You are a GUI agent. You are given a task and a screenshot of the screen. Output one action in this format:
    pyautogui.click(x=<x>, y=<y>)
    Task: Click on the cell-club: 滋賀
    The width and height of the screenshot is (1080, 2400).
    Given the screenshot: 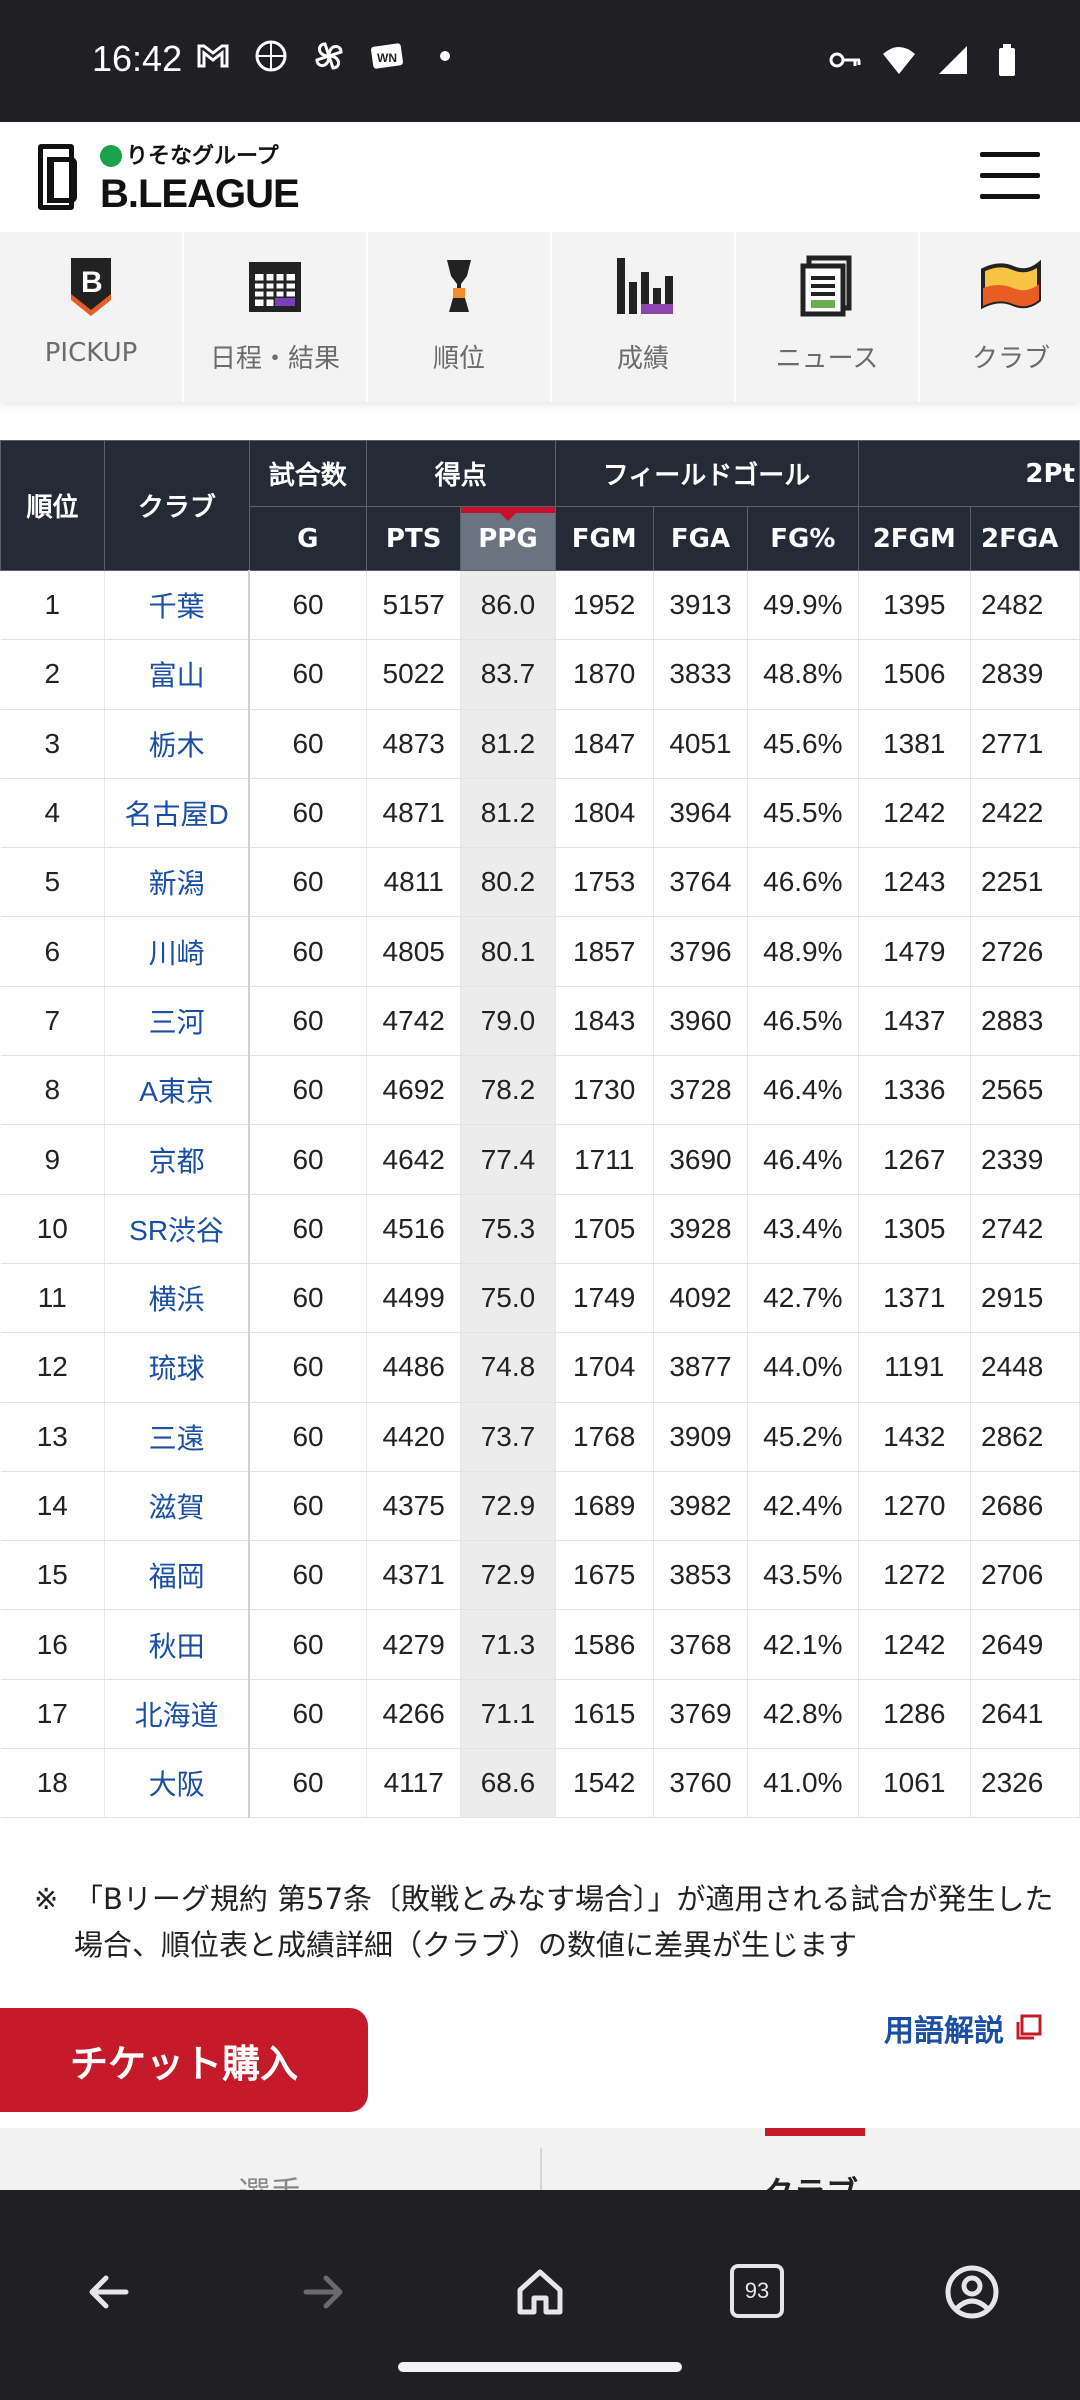 What is the action you would take?
    pyautogui.click(x=177, y=1506)
    